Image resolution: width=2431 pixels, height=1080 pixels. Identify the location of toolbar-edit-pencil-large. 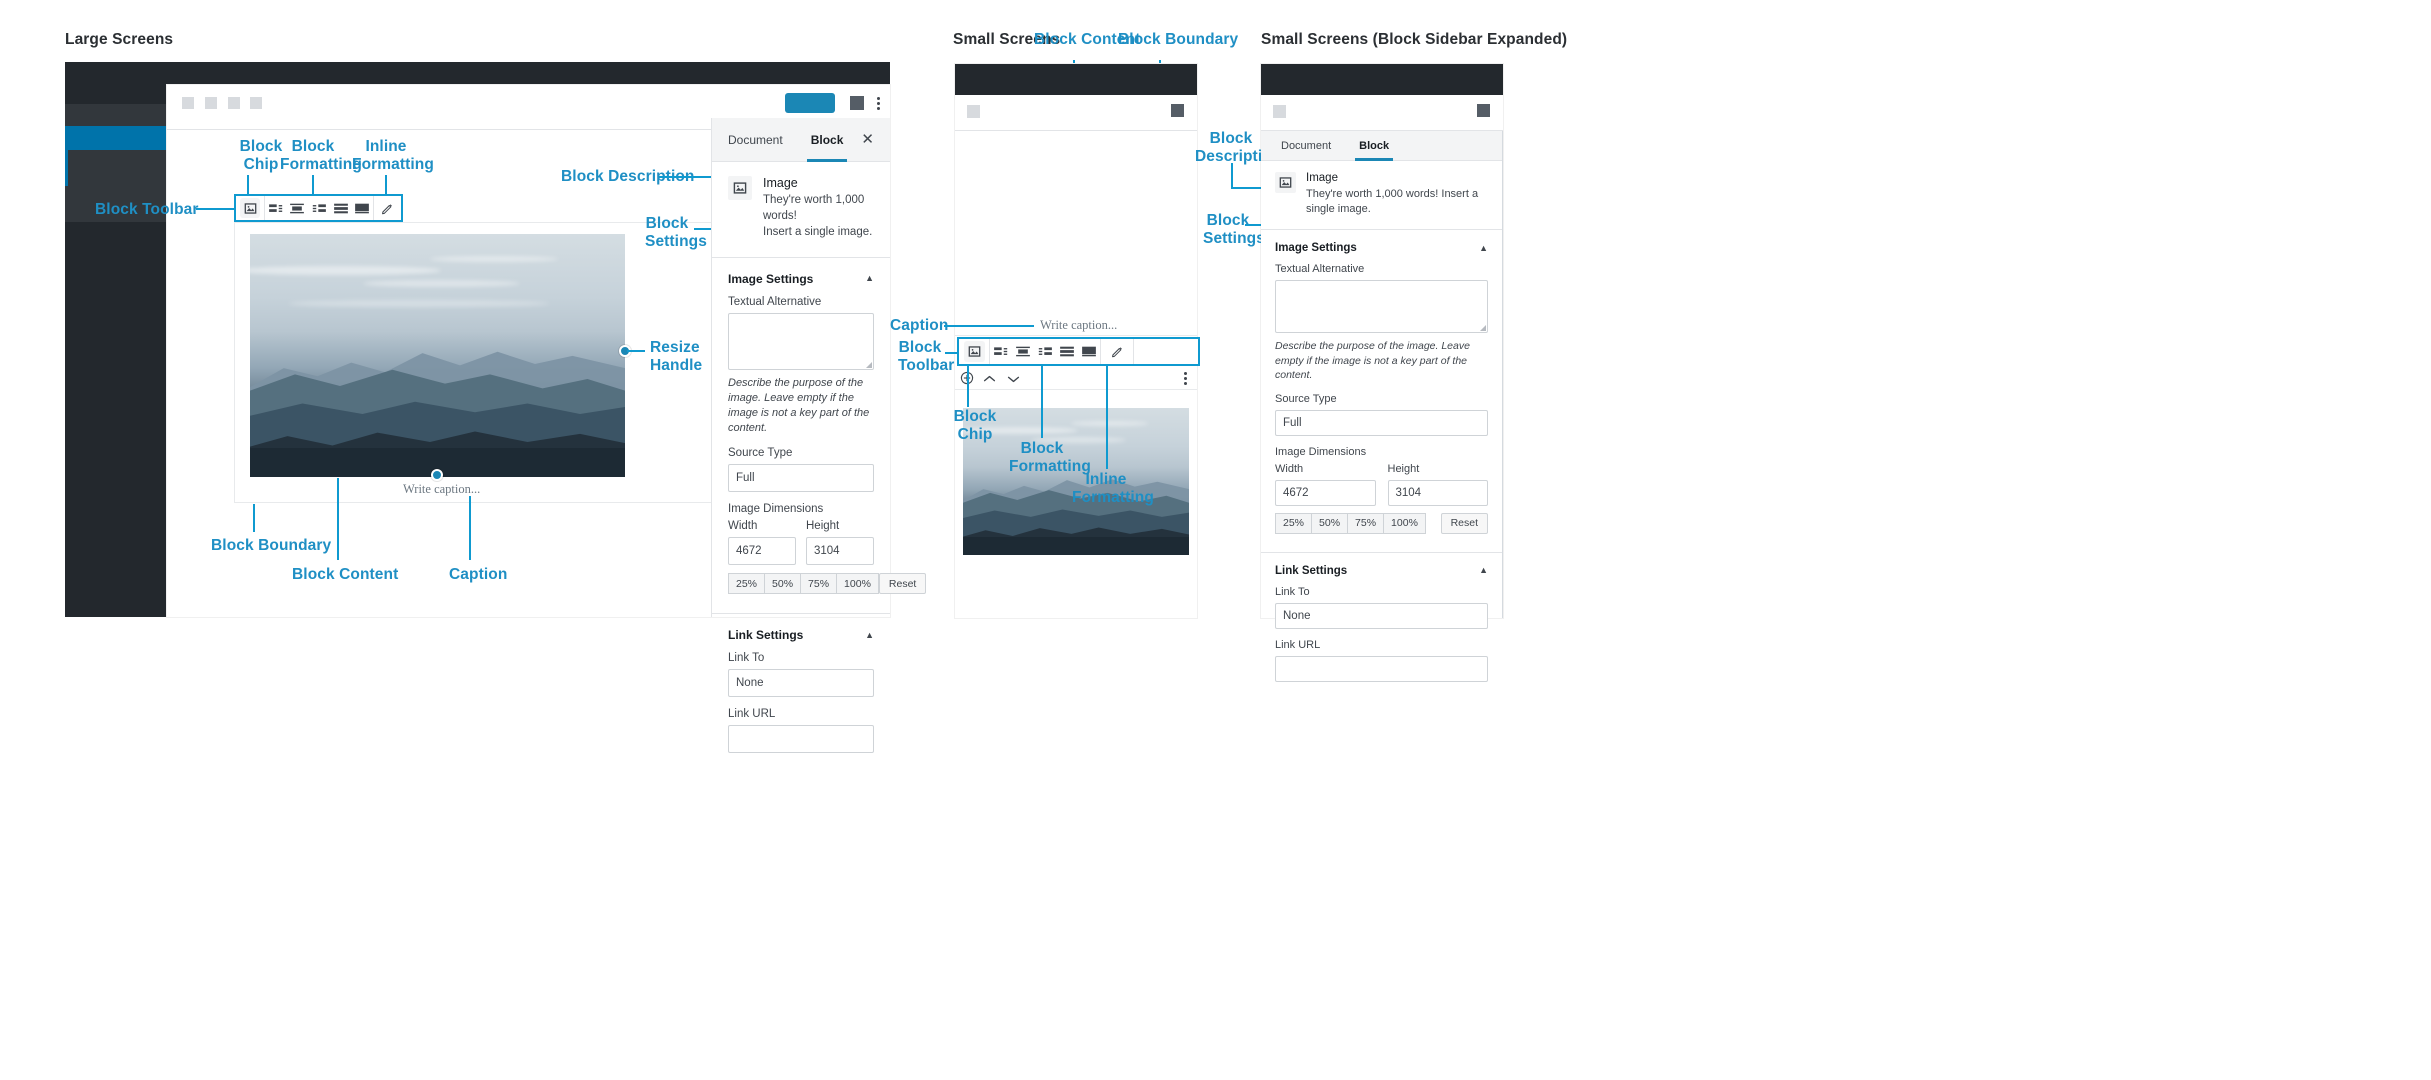
(387, 208).